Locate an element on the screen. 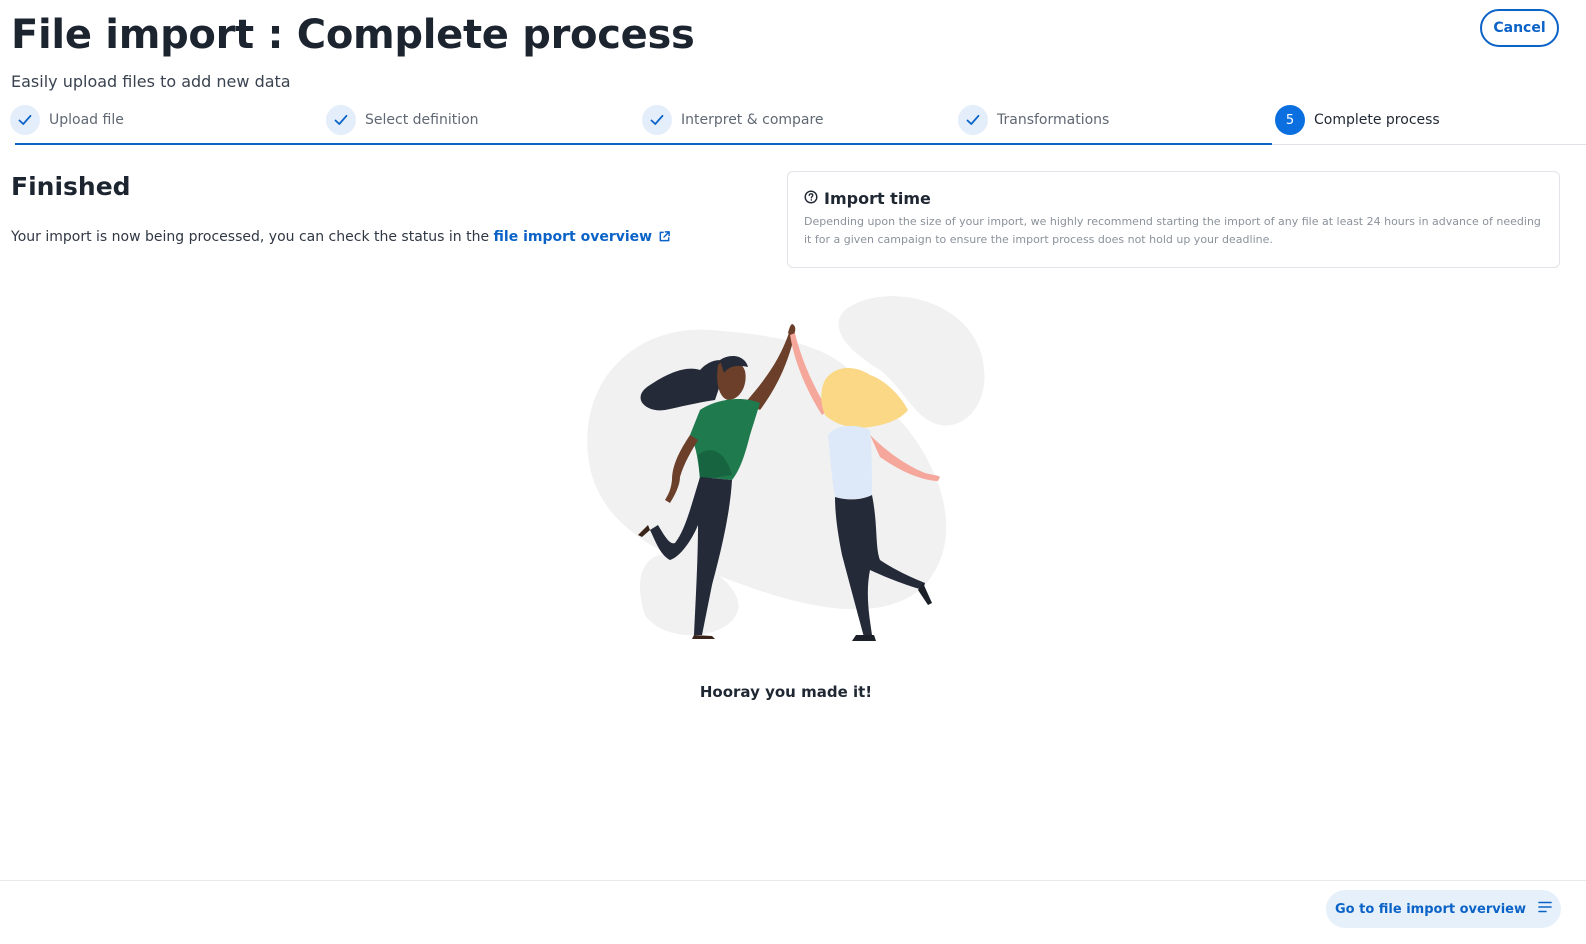  info-card-header: Import time is located at coordinates (867, 198).